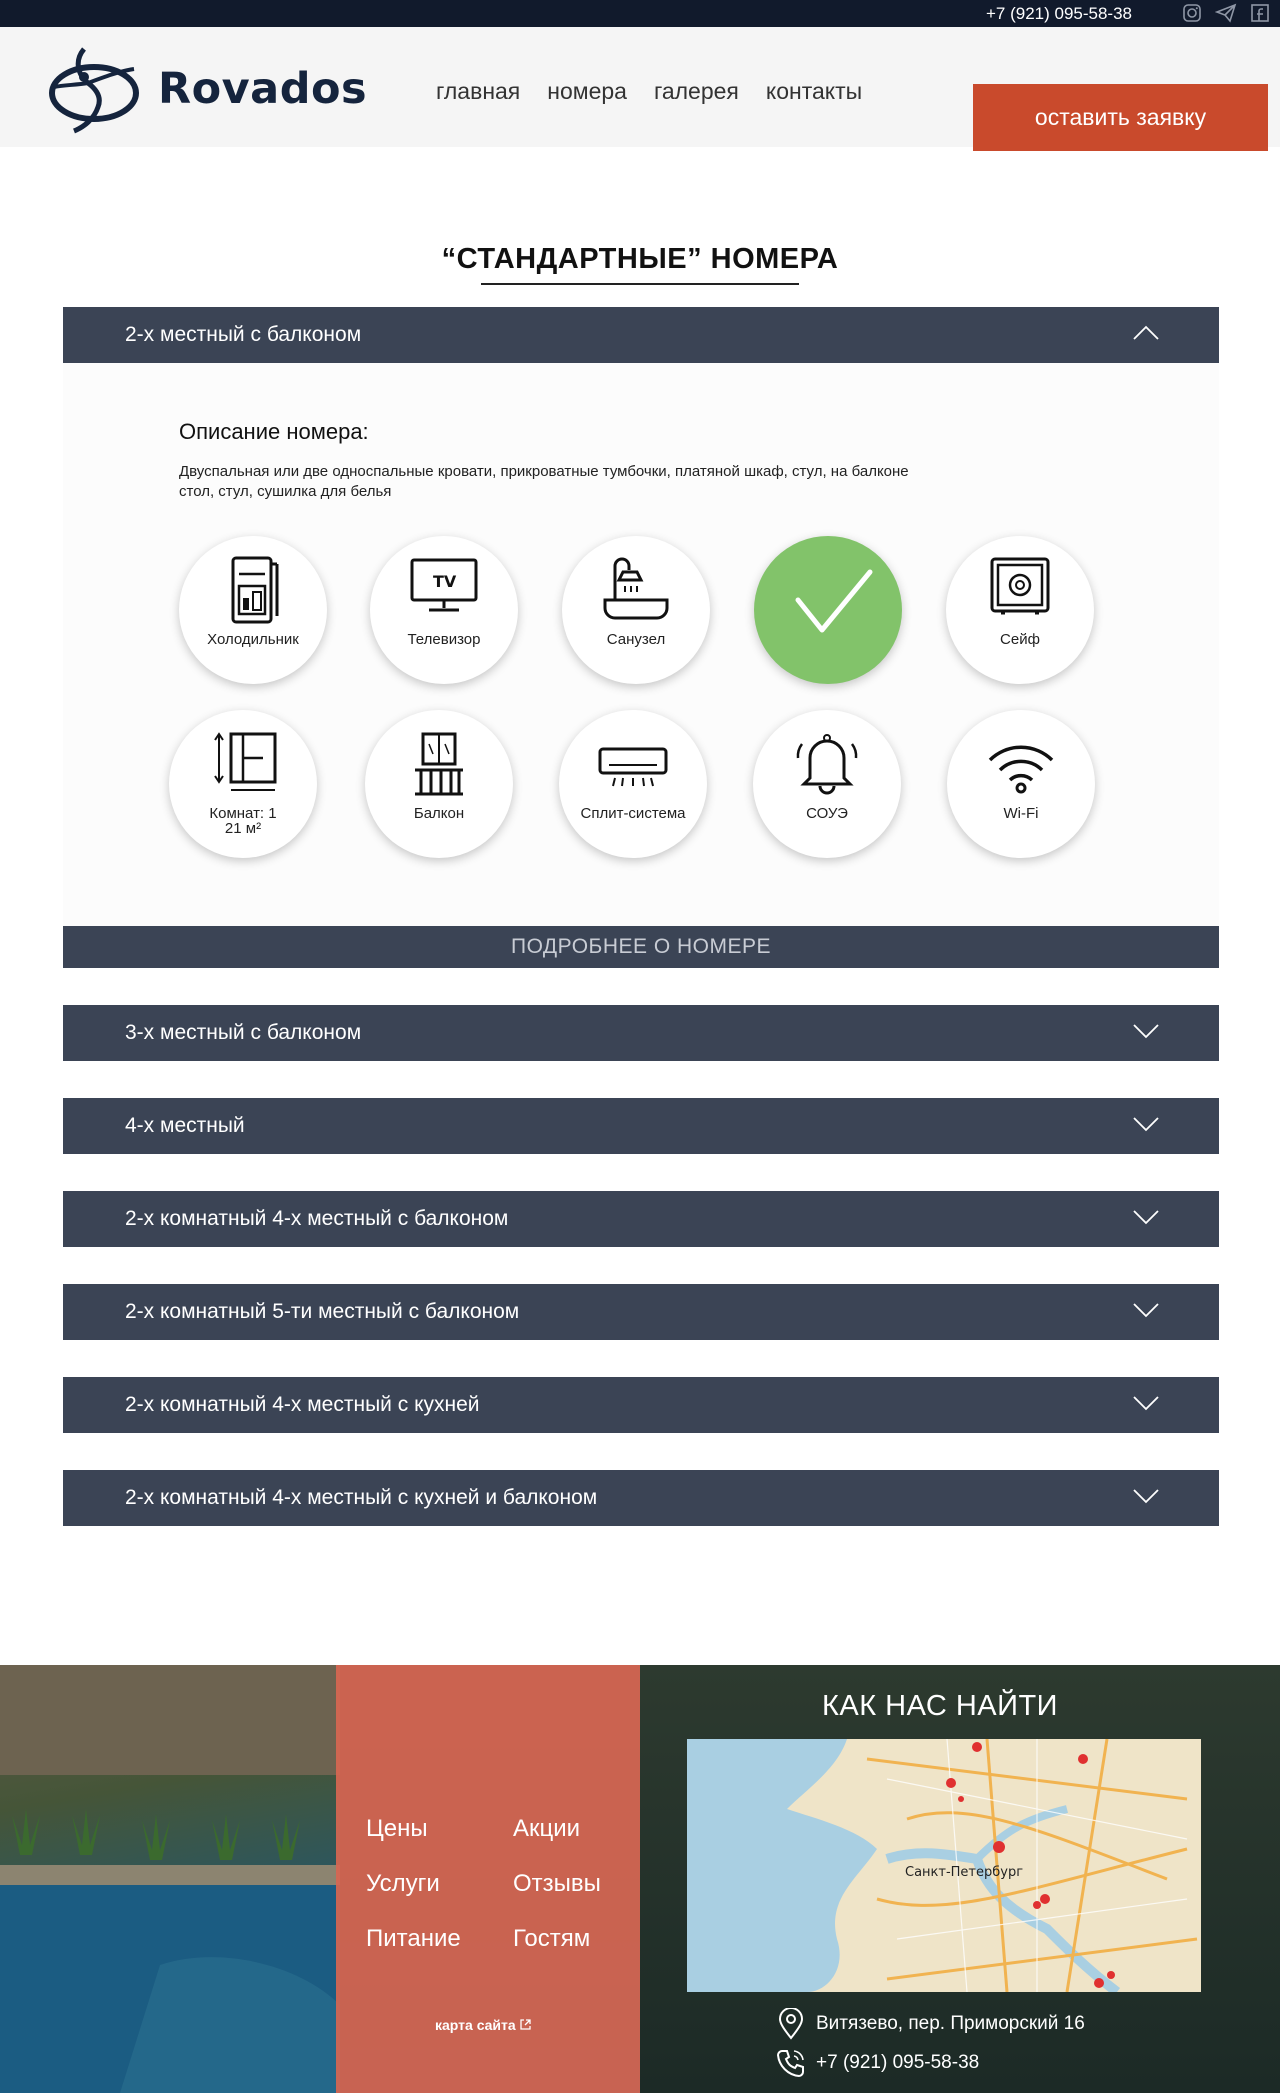 Image resolution: width=1280 pixels, height=2093 pixels. I want to click on top-bar: +7 (921) 095-58-38, so click(640, 13).